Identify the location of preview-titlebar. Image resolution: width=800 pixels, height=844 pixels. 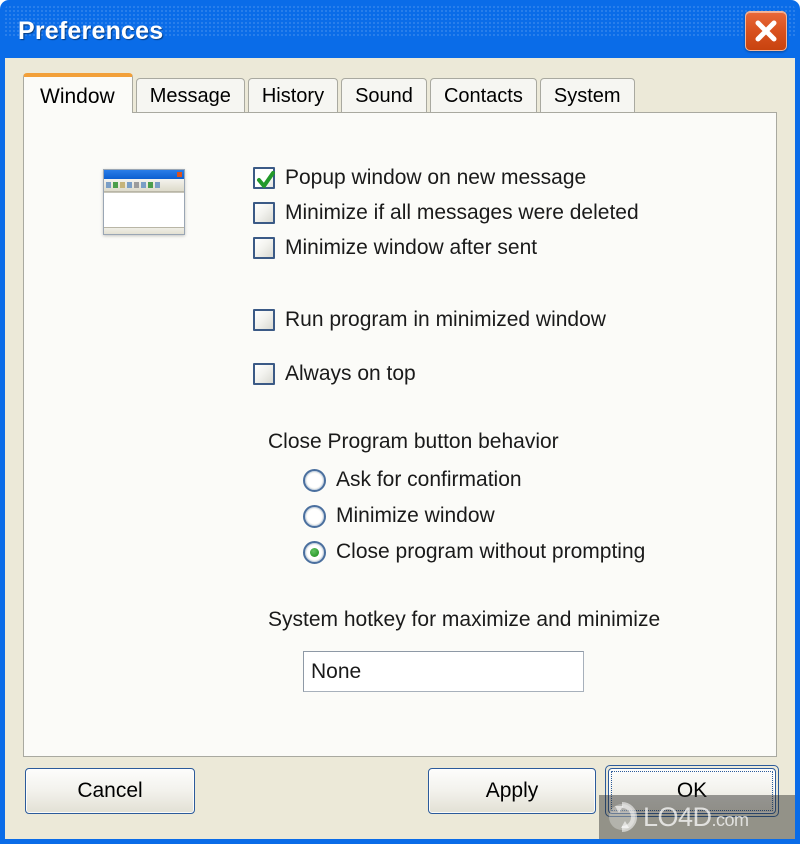
(144, 174).